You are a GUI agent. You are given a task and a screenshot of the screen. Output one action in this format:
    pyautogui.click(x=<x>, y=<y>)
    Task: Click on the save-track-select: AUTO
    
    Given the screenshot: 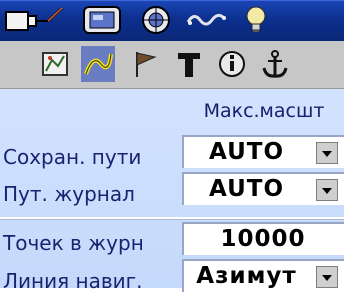 What is the action you would take?
    pyautogui.click(x=263, y=151)
    